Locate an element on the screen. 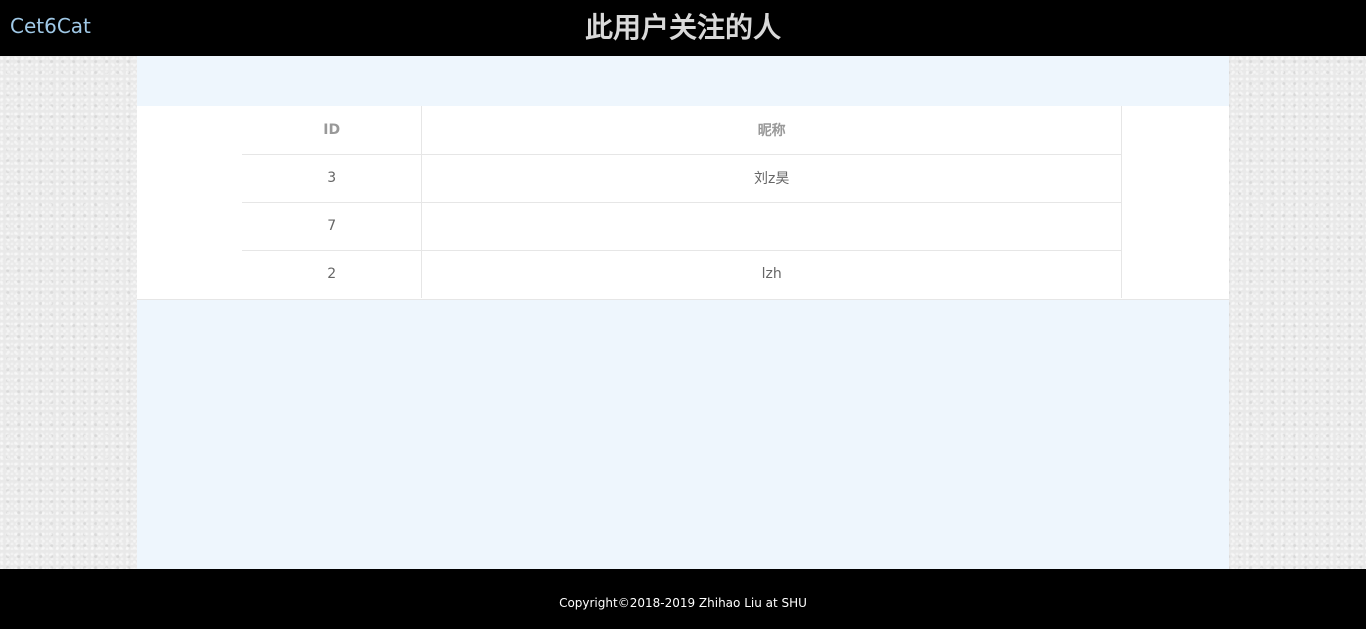 This screenshot has height=629, width=1366. cell-id: 3 is located at coordinates (332, 178).